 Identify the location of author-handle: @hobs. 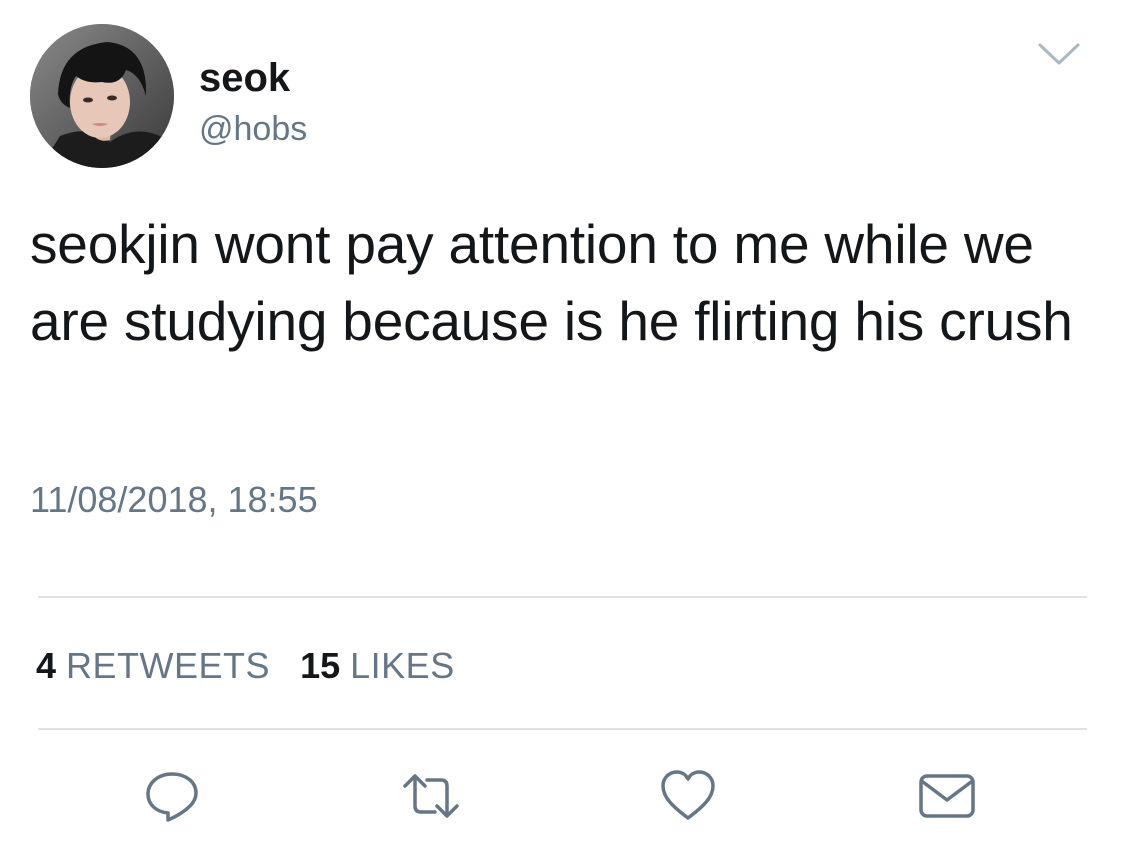
(253, 129).